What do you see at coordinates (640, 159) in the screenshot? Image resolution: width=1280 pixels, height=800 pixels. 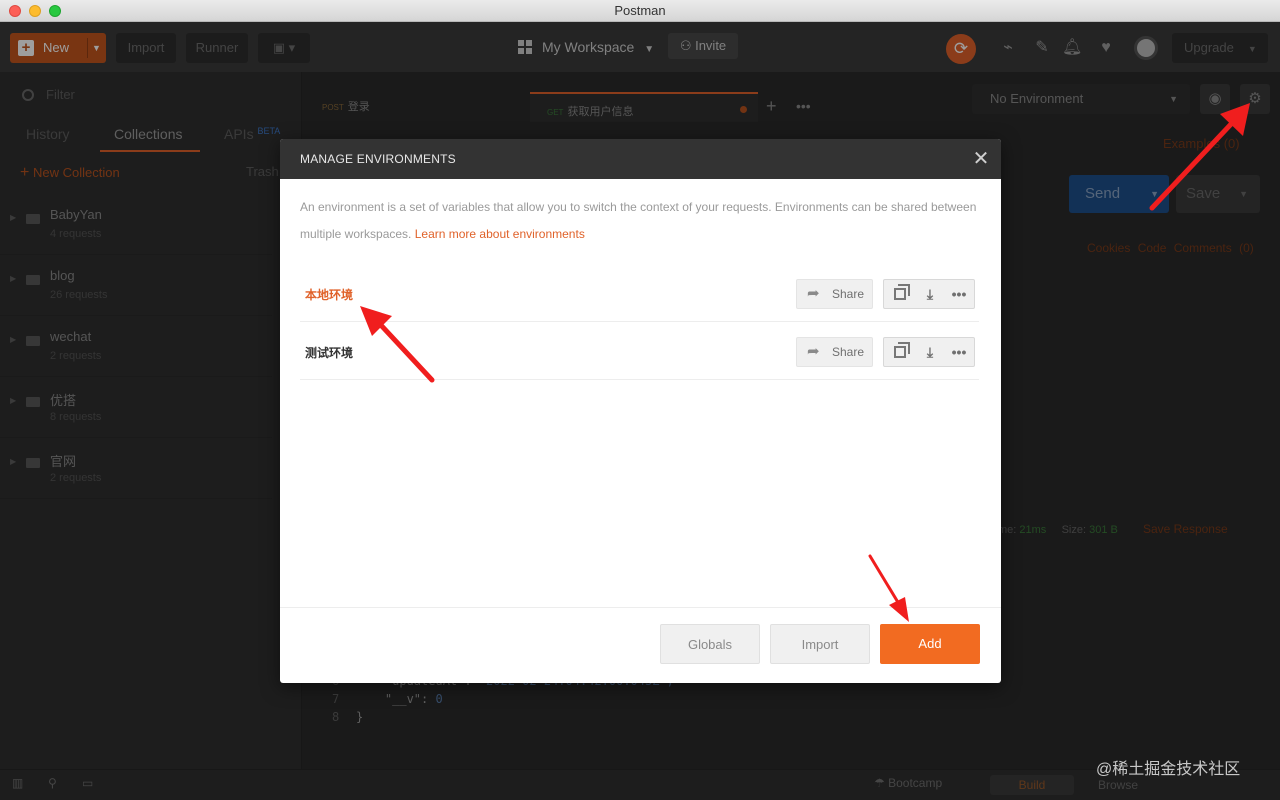 I see `modal-header: MANAGE ENVIRONMENTS ✕` at bounding box center [640, 159].